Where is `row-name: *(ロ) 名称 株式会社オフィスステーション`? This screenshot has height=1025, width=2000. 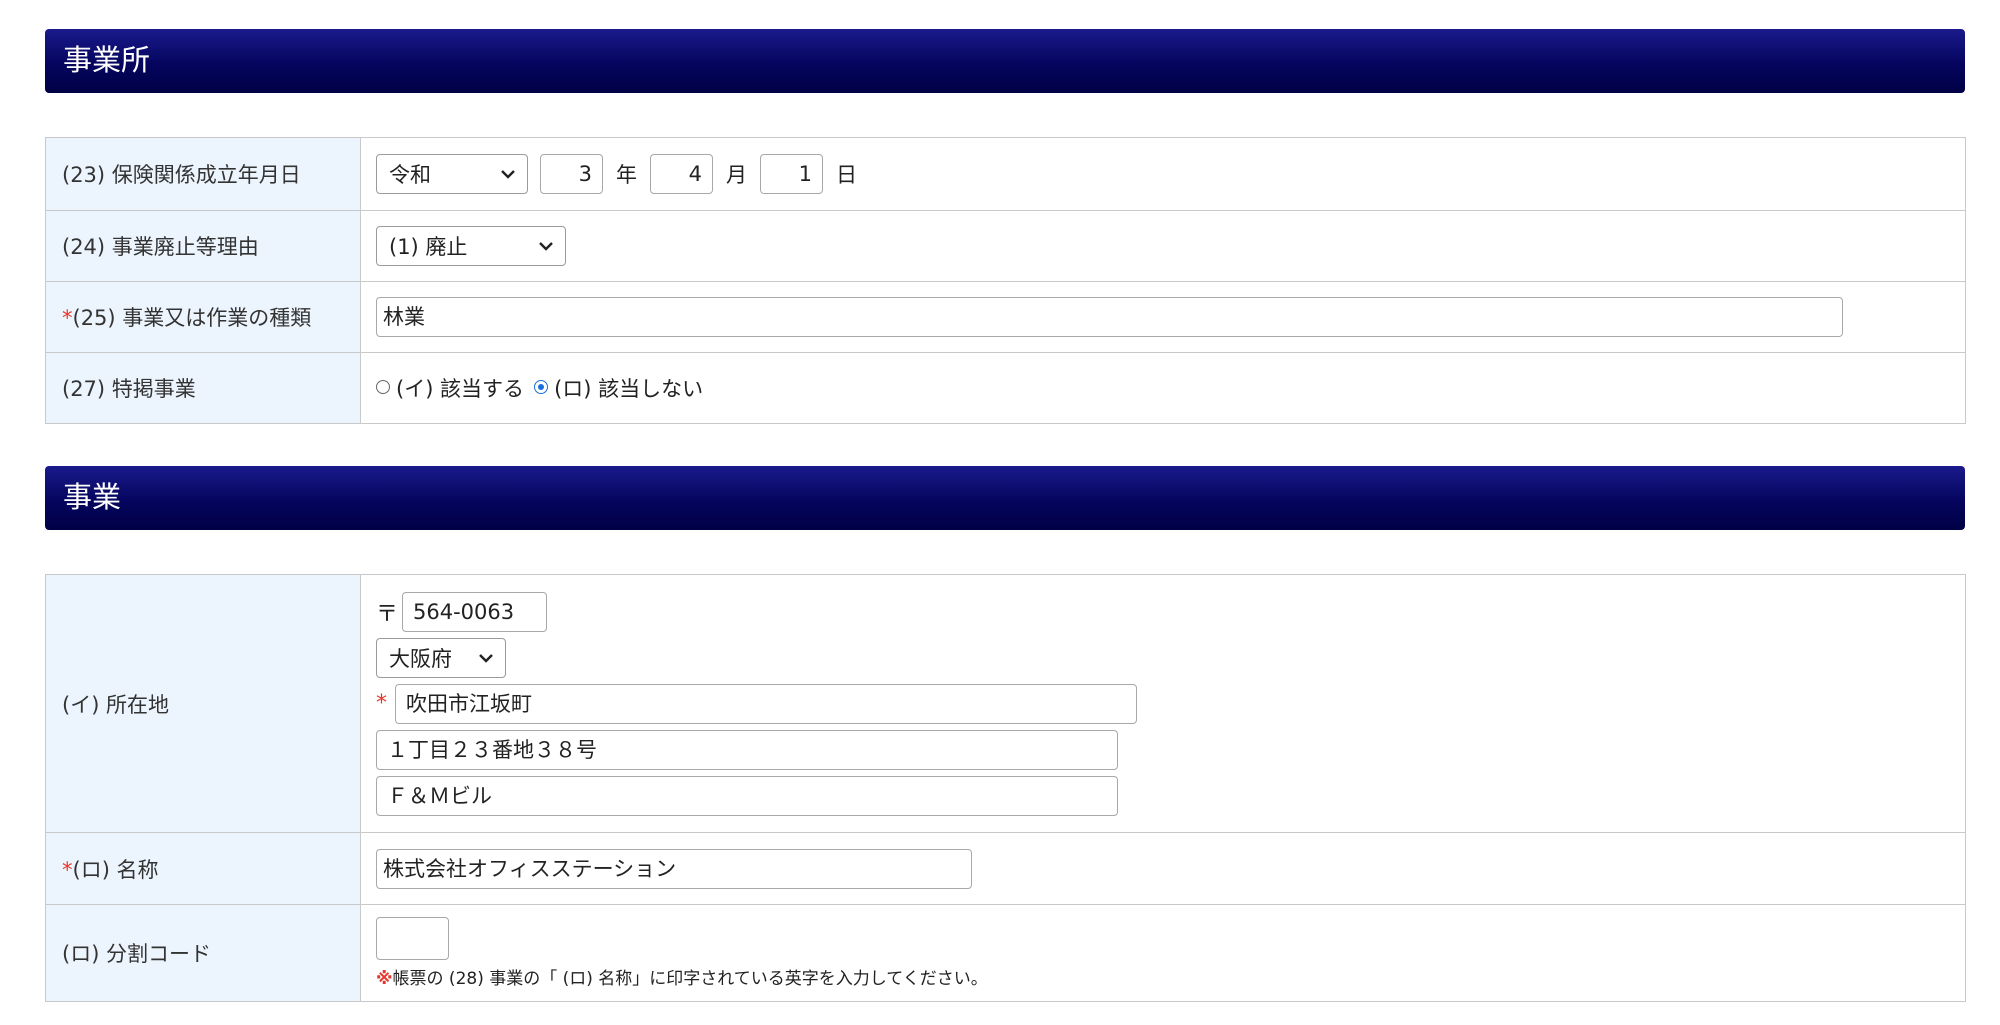 row-name: *(ロ) 名称 株式会社オフィスステーション is located at coordinates (1005, 868).